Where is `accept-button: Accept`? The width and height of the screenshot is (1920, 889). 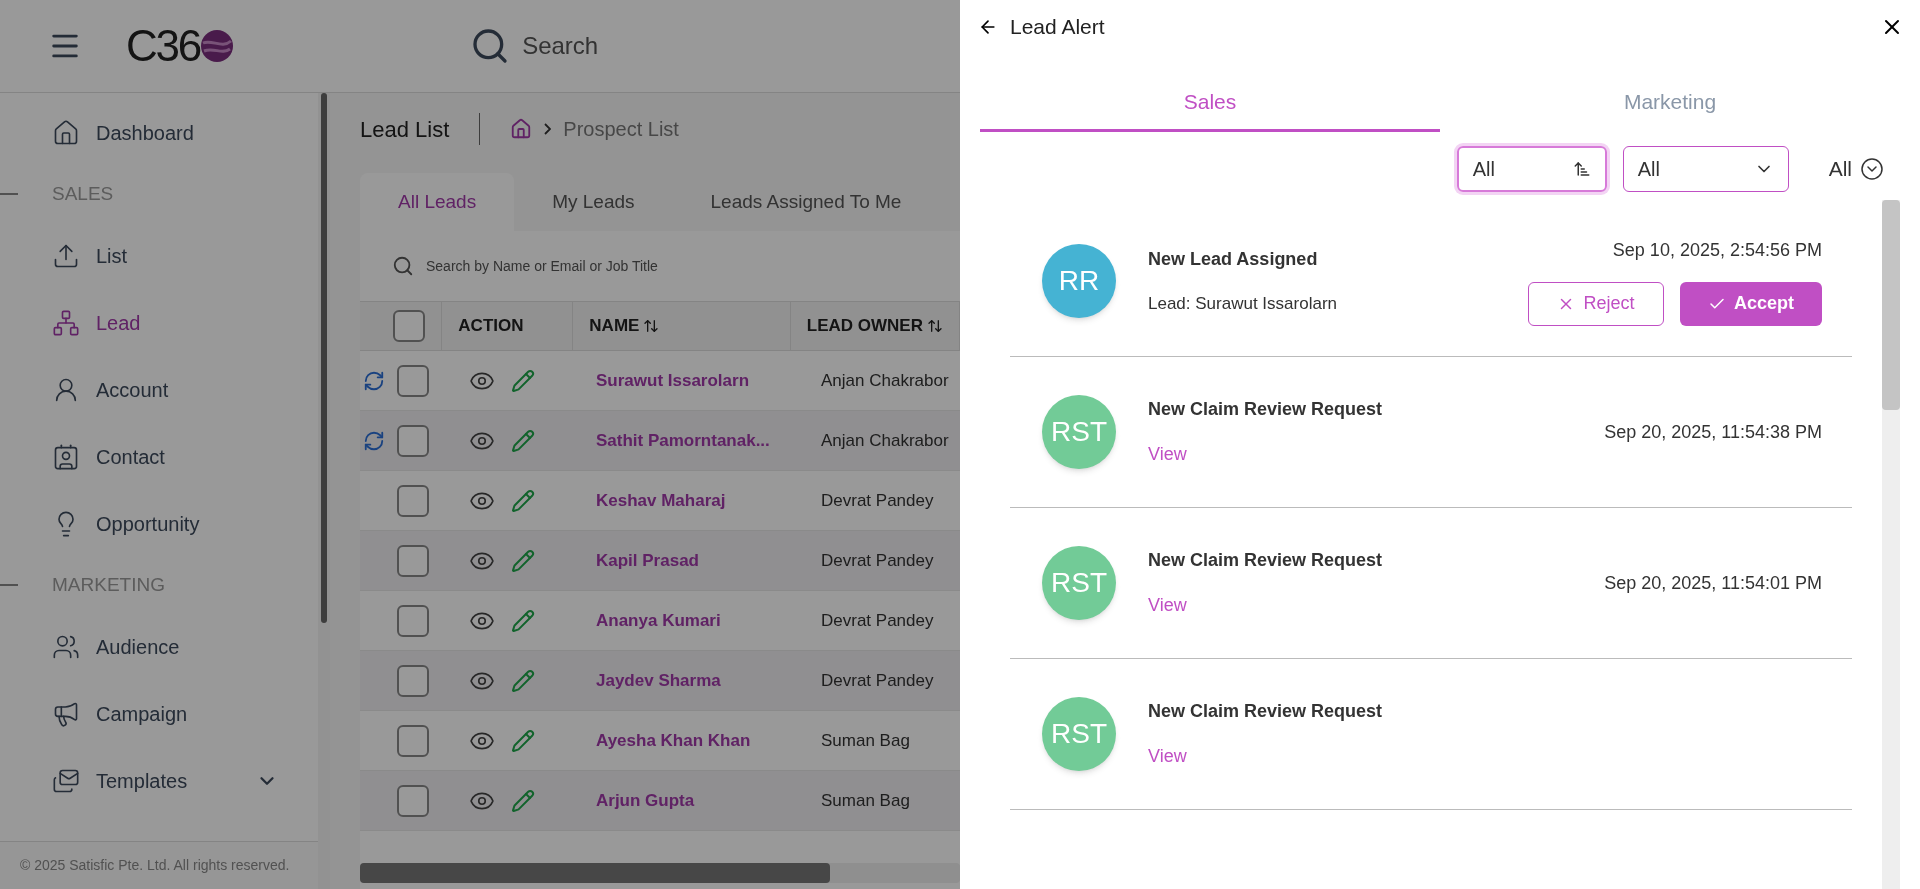 accept-button: Accept is located at coordinates (1751, 303).